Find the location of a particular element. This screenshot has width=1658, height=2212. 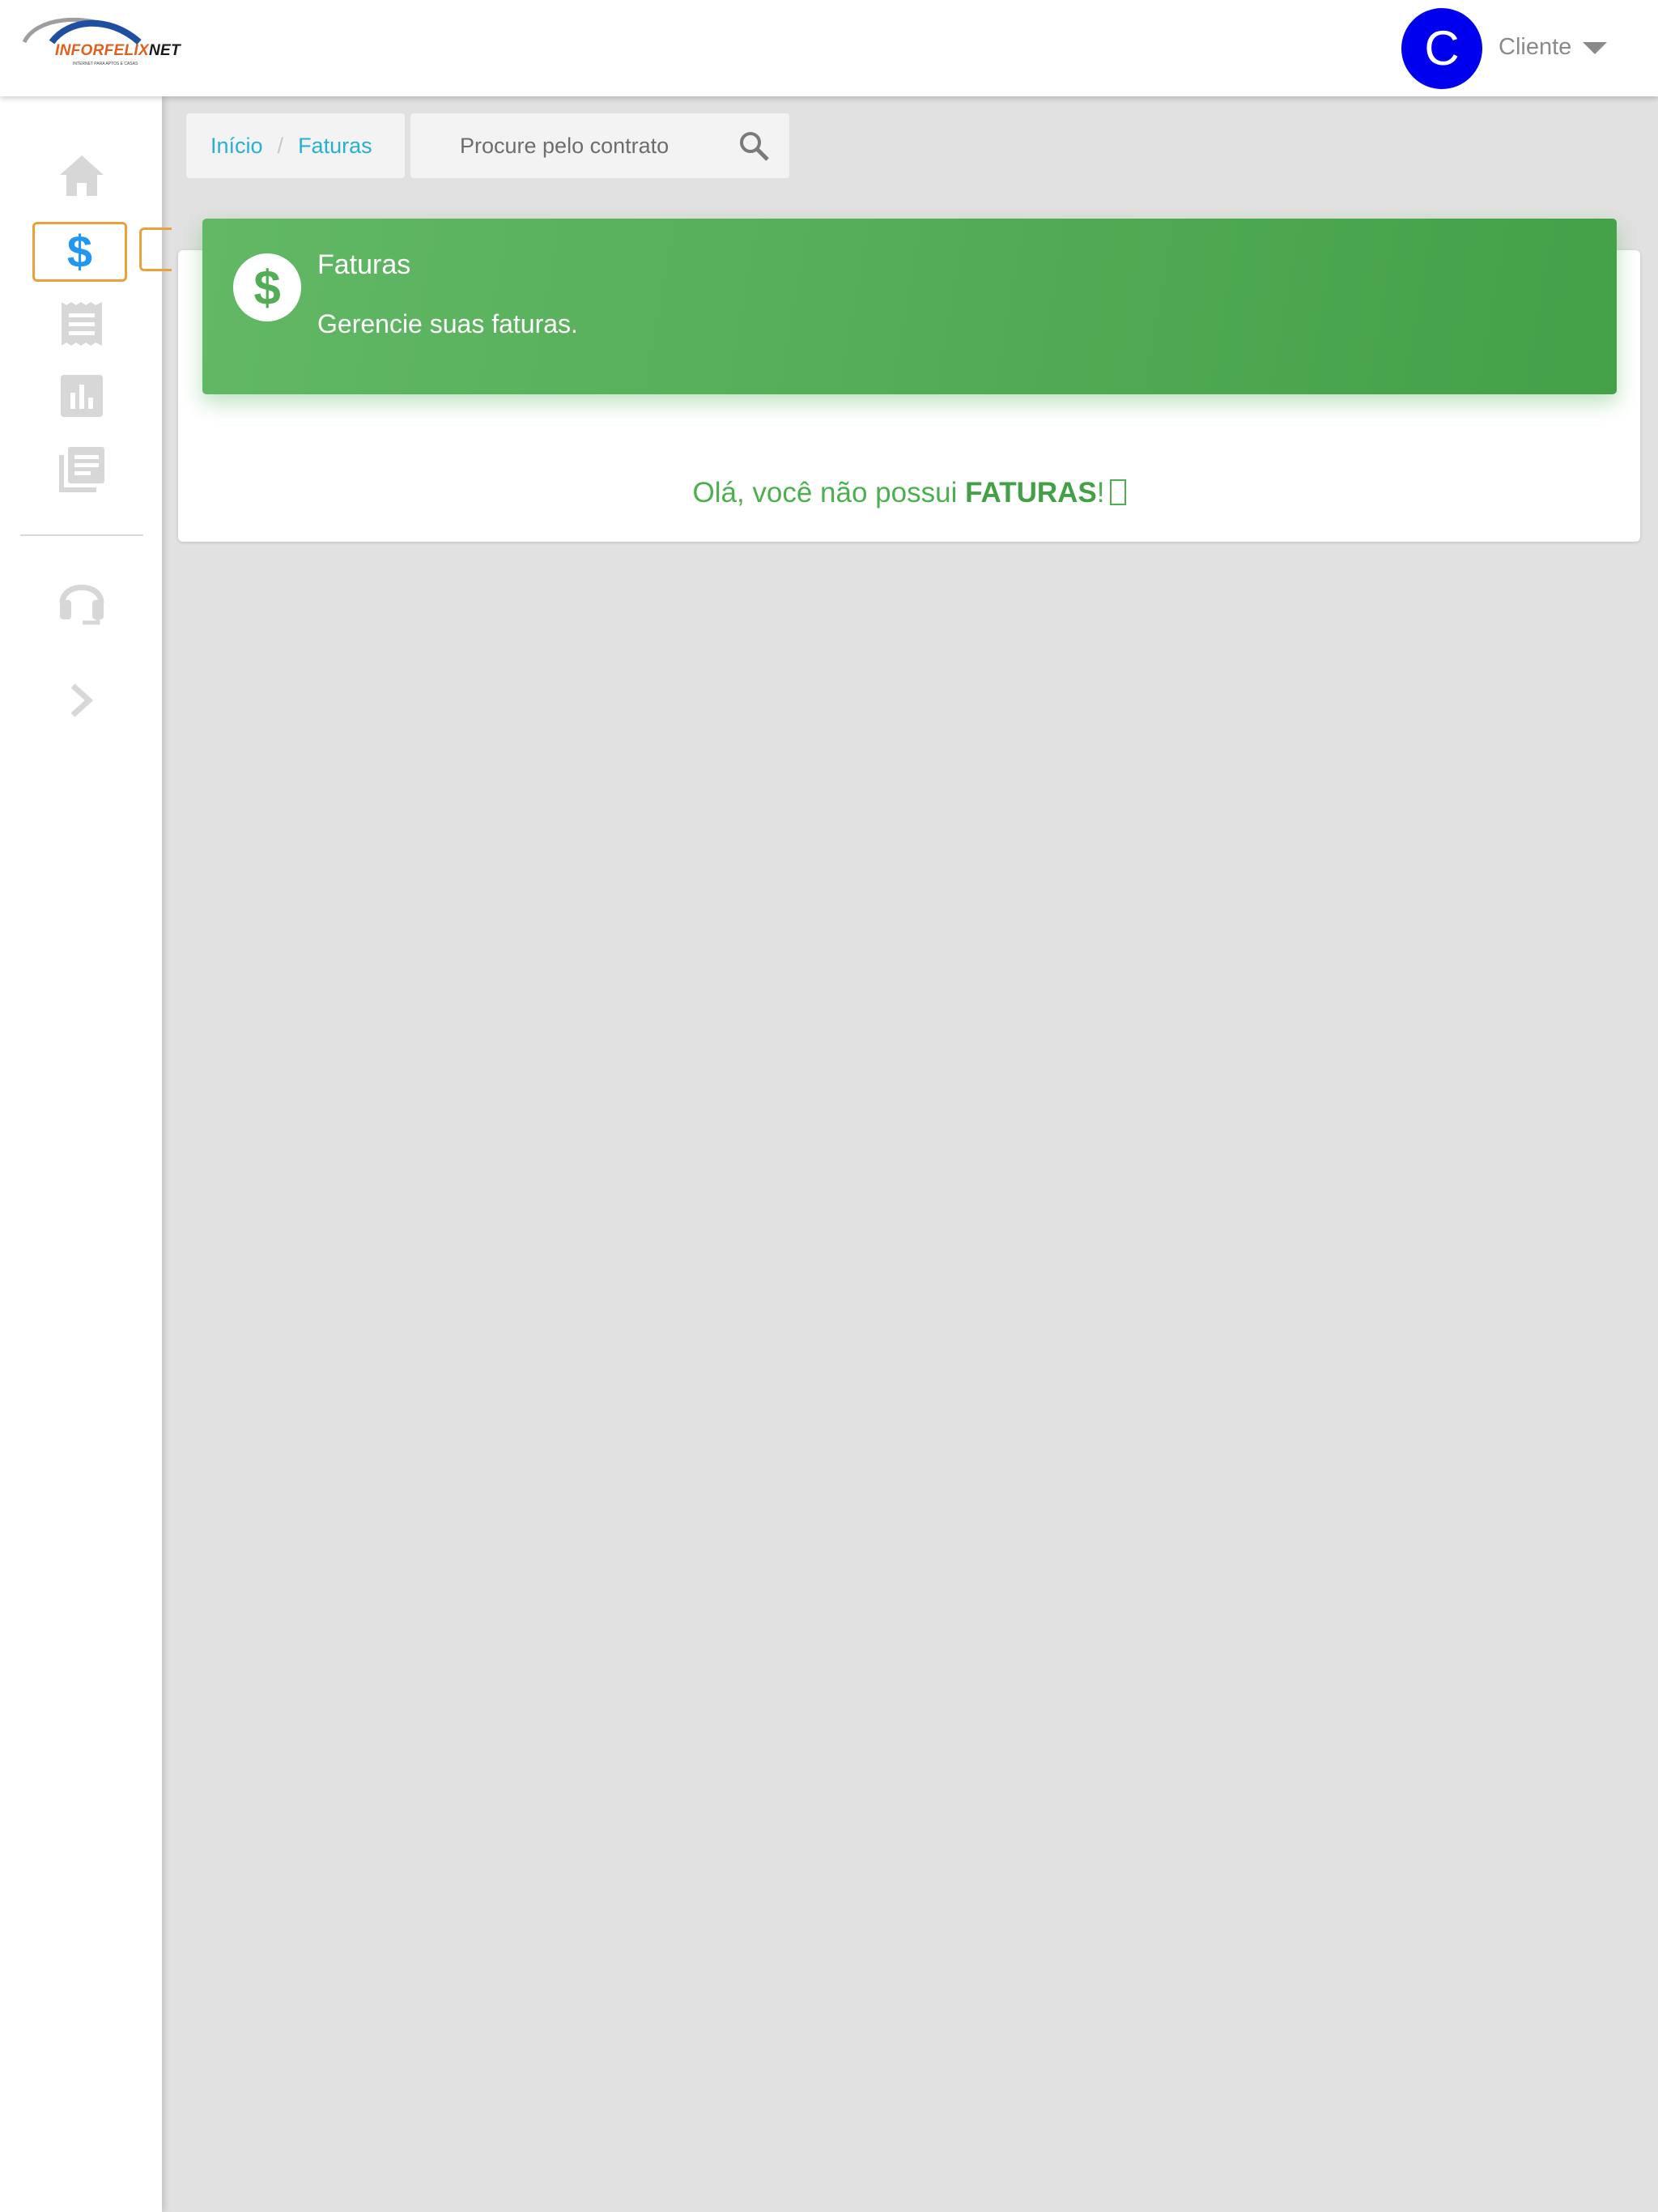

receipt-icon is located at coordinates (82, 324).